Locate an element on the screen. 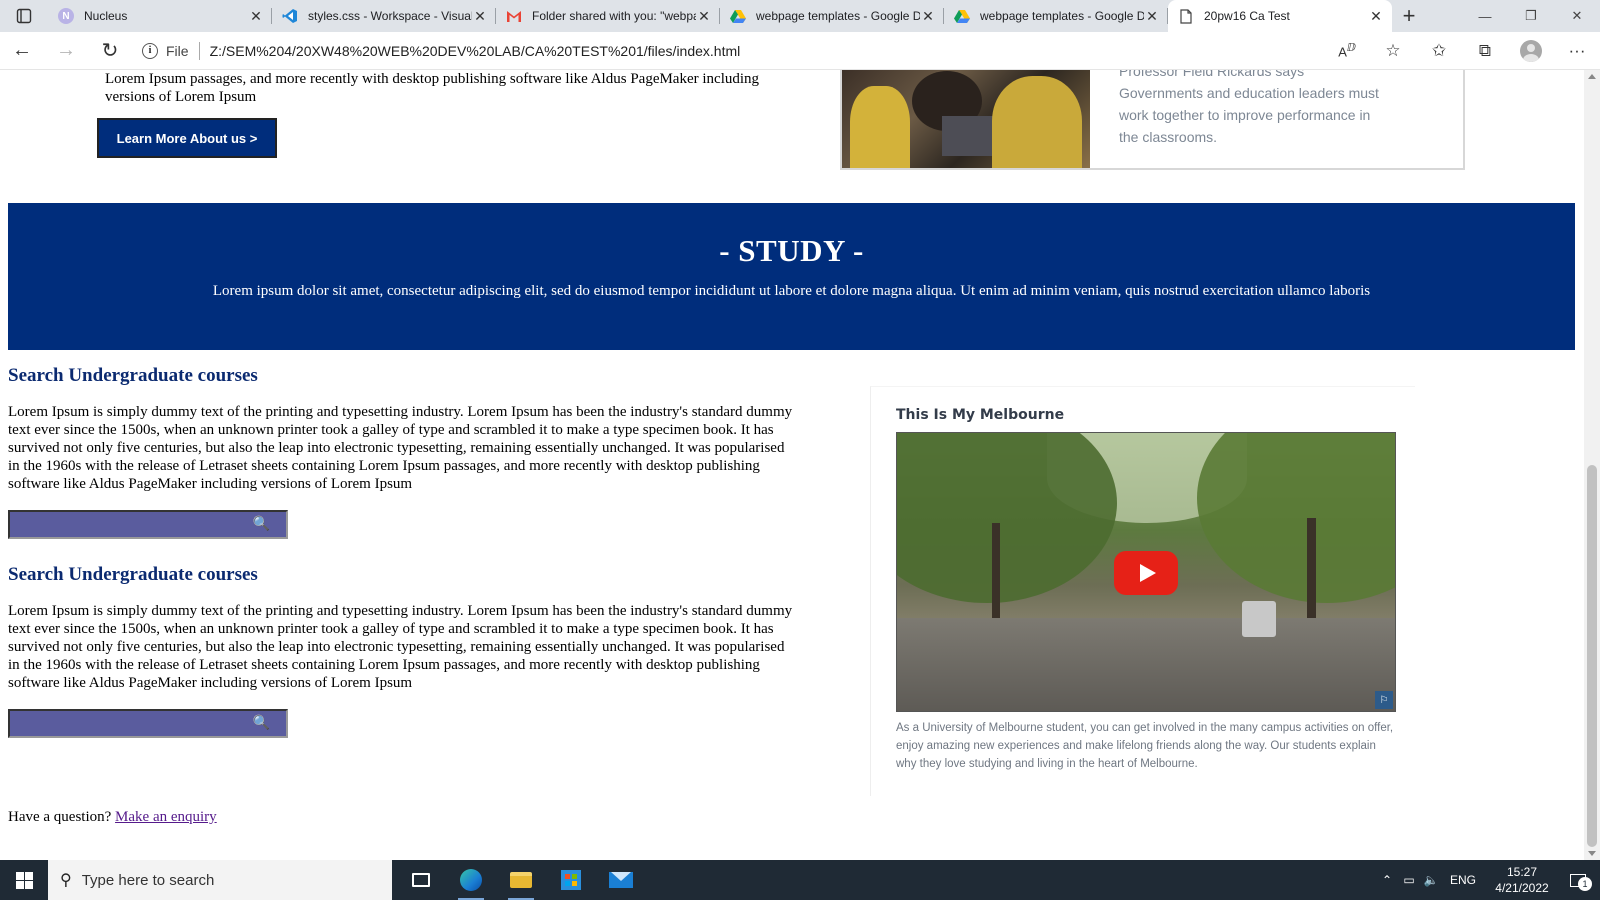 This screenshot has width=1600, height=900. browser-tab-drive-1: webpage templates - Google Drive ✕ is located at coordinates (832, 16).